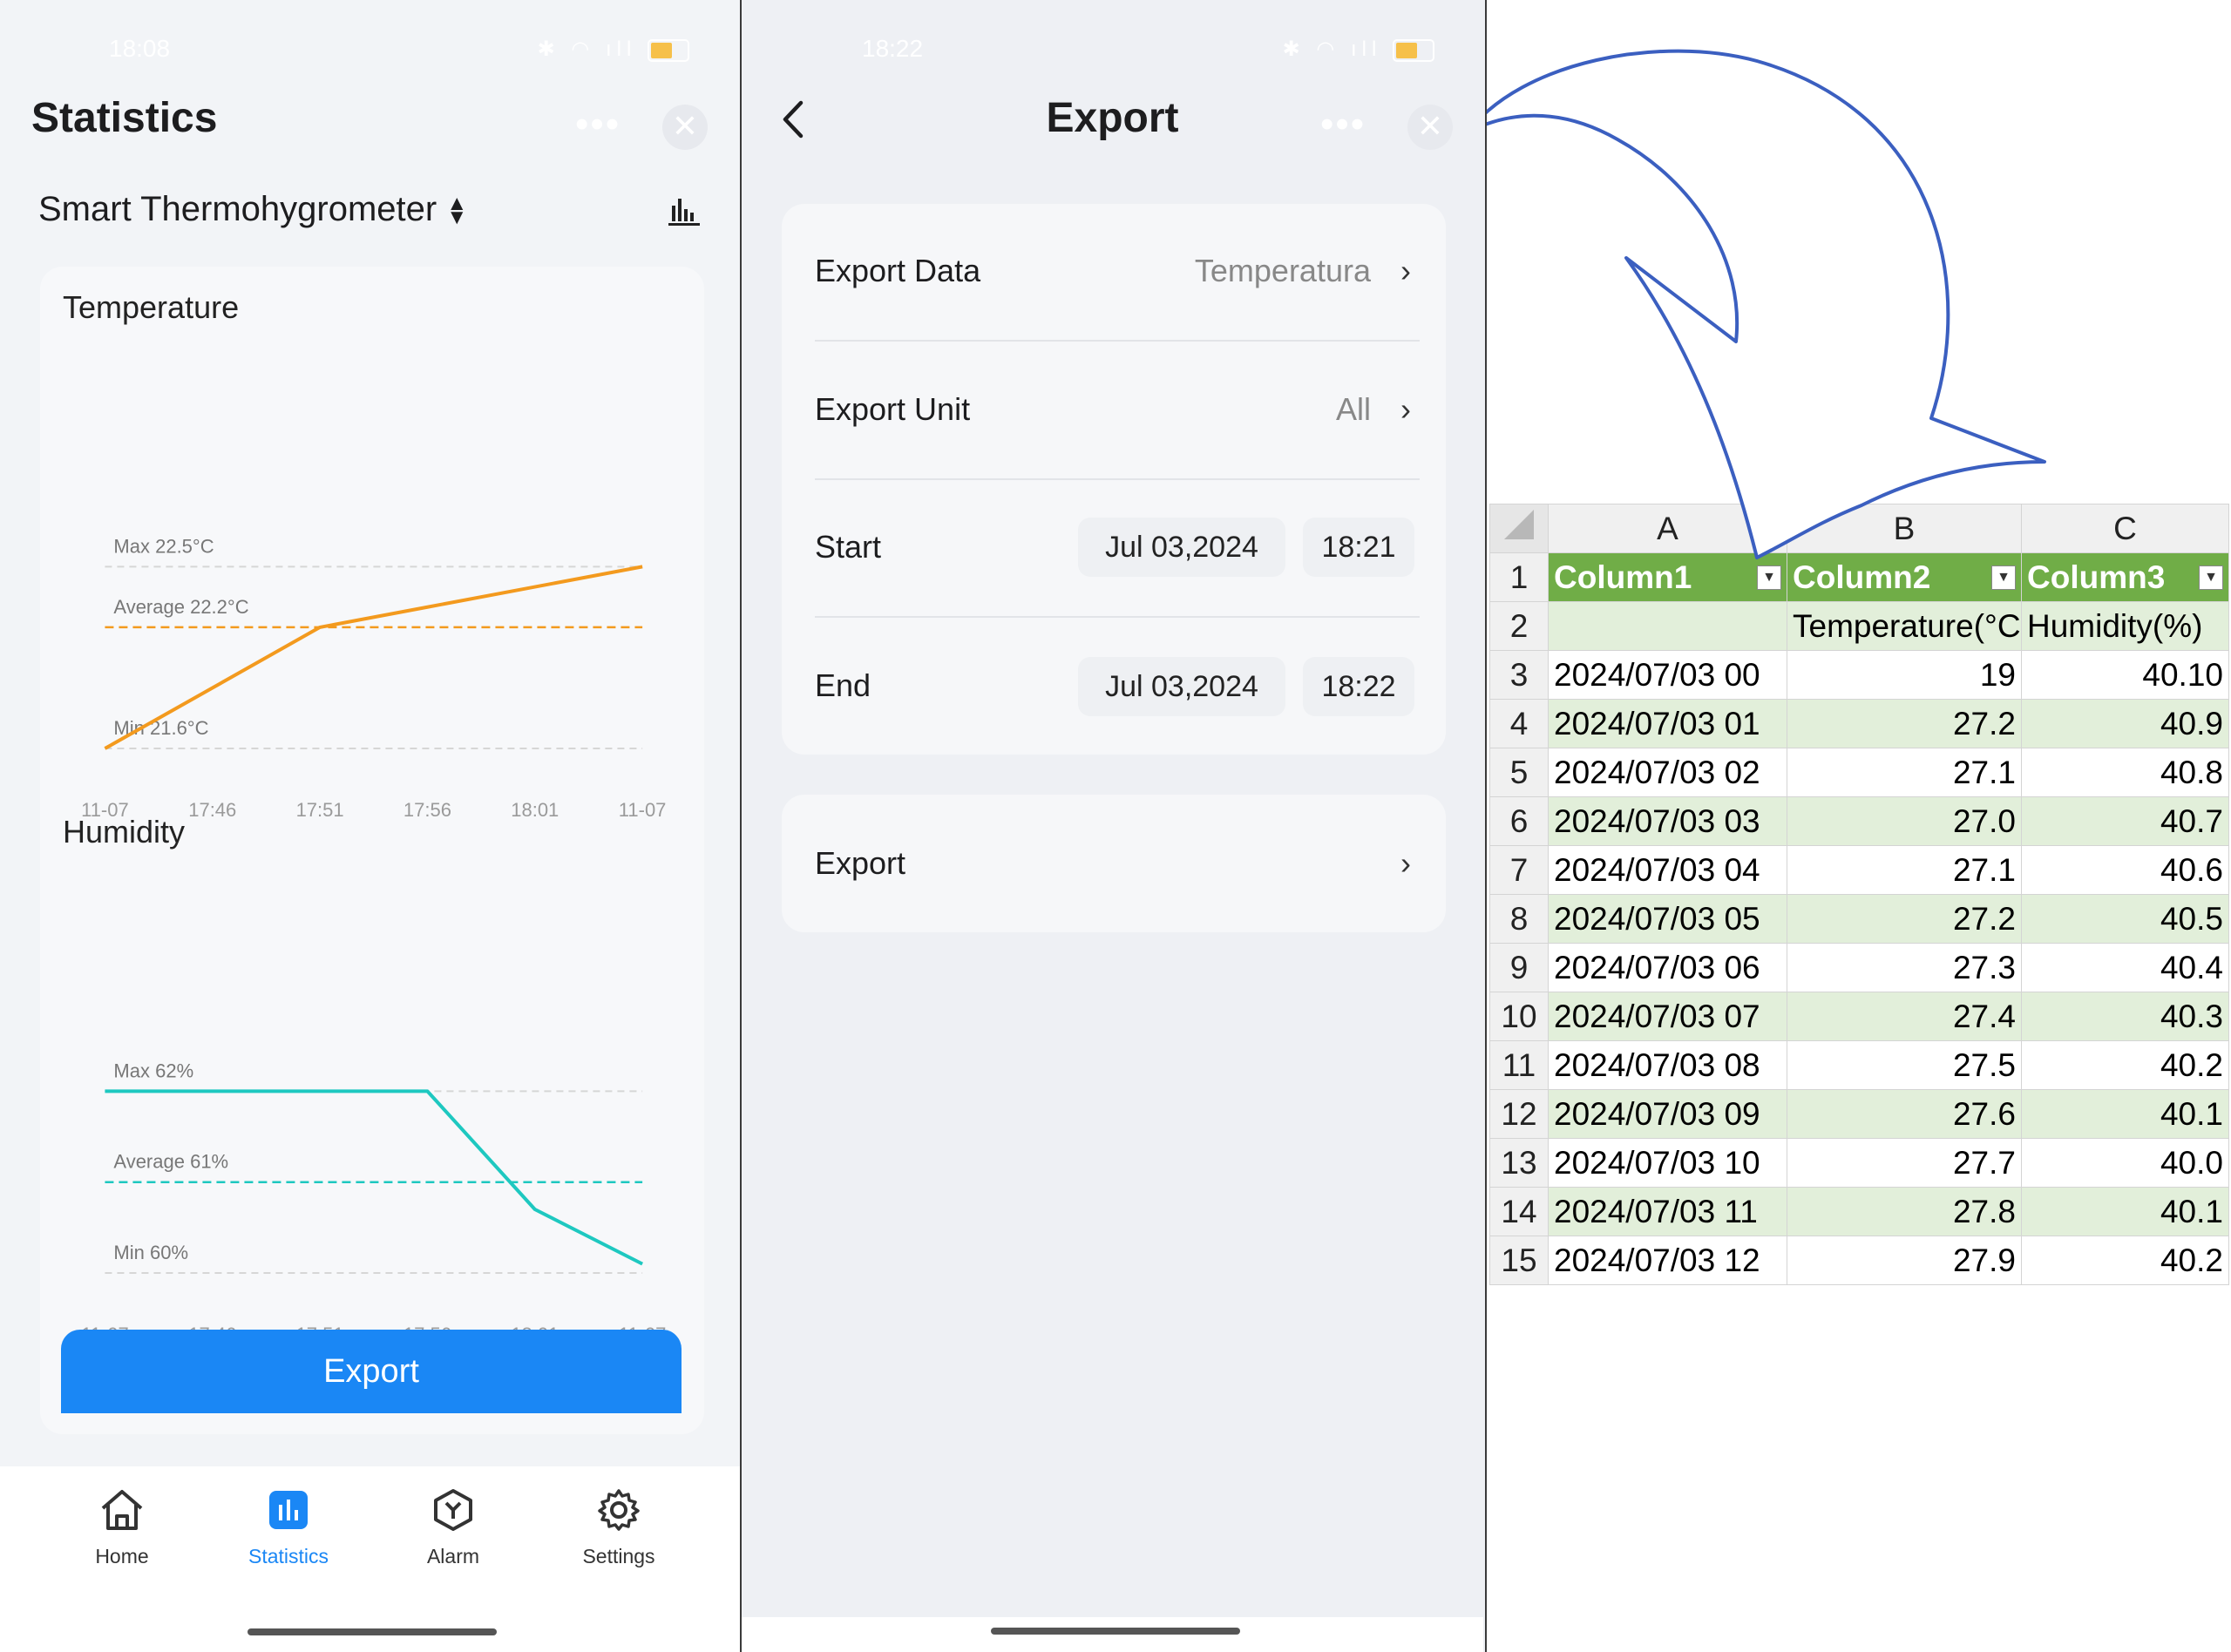  What do you see at coordinates (618, 1527) in the screenshot?
I see `nav-settings: Settings` at bounding box center [618, 1527].